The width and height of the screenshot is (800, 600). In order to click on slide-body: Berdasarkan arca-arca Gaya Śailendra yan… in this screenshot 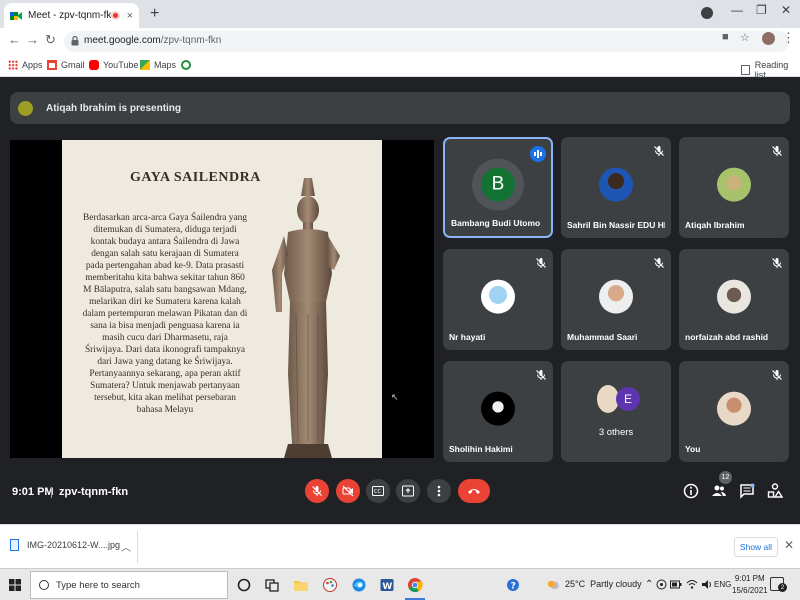, I will do `click(165, 314)`.